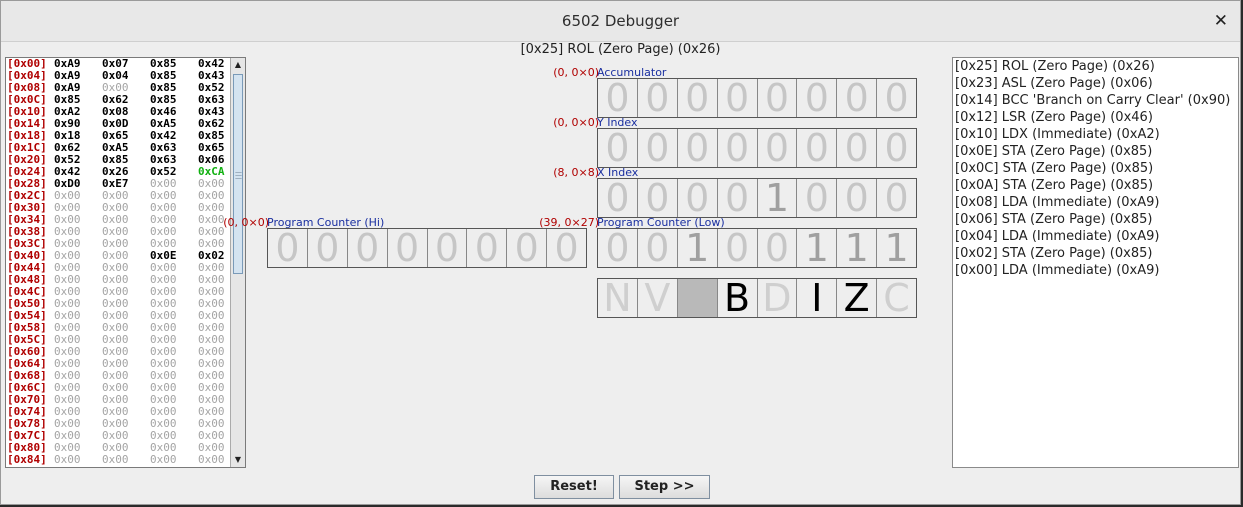 The image size is (1243, 507). I want to click on history-item: [0x08] LDA (Immediate) (0xA9), so click(1095, 202).